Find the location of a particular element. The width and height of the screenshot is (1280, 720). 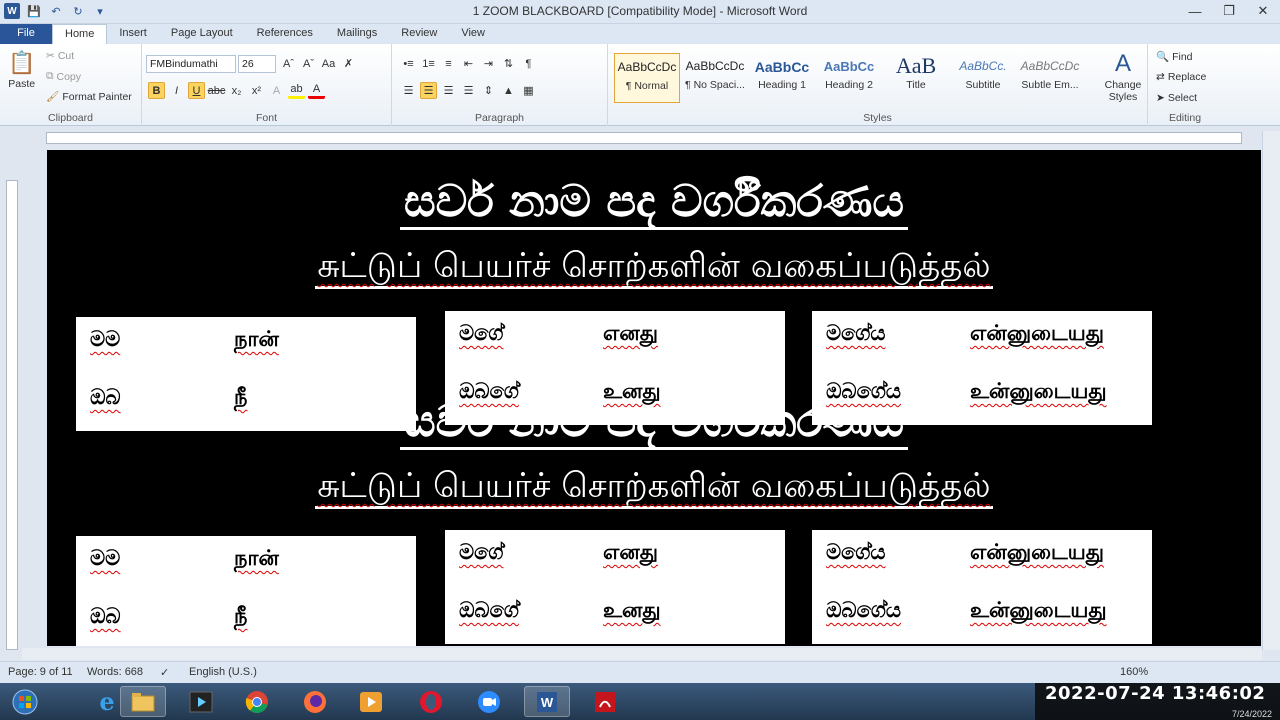

format-painter-button: 🖌 Format Painter is located at coordinates (89, 97).